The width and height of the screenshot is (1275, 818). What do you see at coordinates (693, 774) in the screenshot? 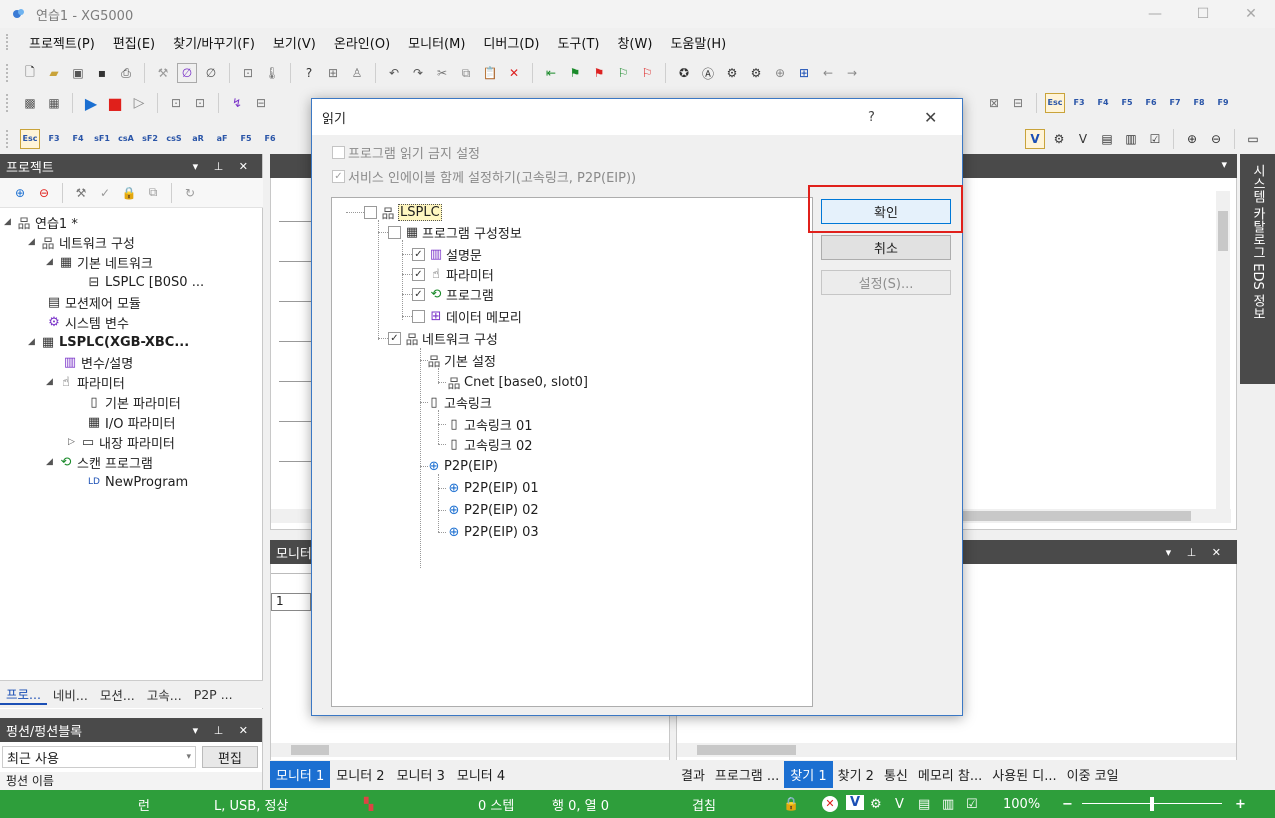
I see `tab-result: 결과` at bounding box center [693, 774].